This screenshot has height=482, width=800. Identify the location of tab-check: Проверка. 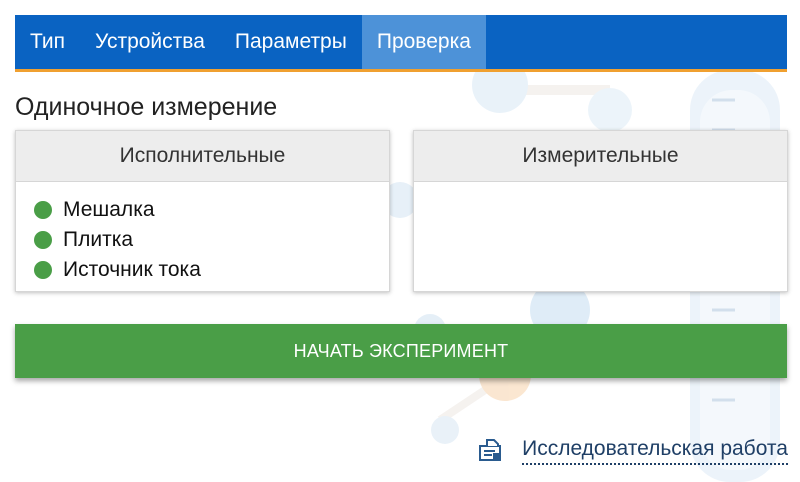
(423, 42).